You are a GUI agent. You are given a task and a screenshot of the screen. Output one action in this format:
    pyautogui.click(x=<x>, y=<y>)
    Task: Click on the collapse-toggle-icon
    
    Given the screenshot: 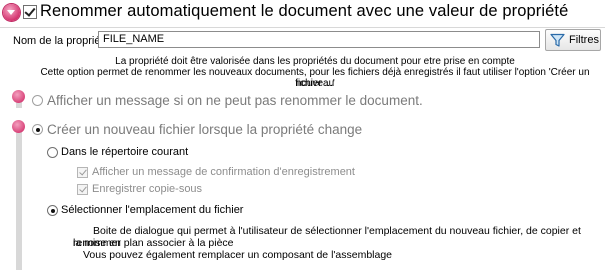 What is the action you would take?
    pyautogui.click(x=11, y=12)
    